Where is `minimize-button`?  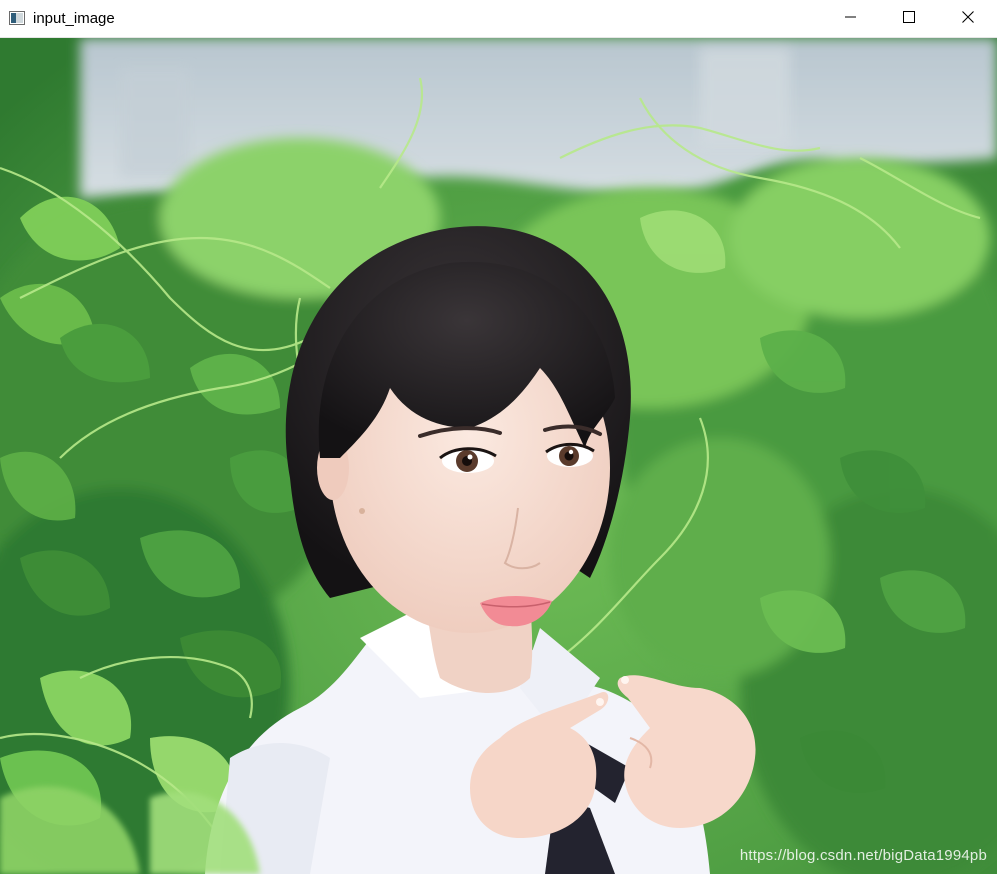 minimize-button is located at coordinates (851, 18).